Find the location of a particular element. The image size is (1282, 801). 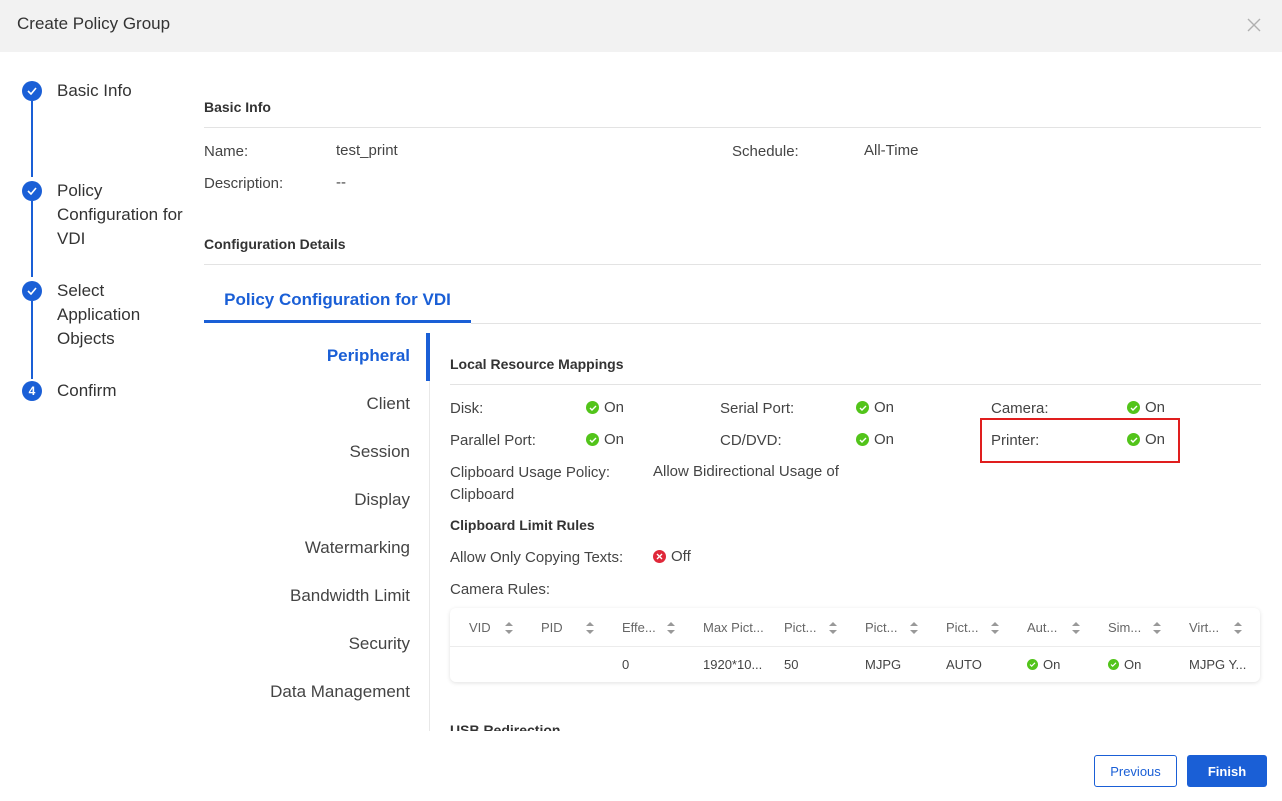

clipboard-usage-label: Clipboard Usage Policy: is located at coordinates (530, 472).